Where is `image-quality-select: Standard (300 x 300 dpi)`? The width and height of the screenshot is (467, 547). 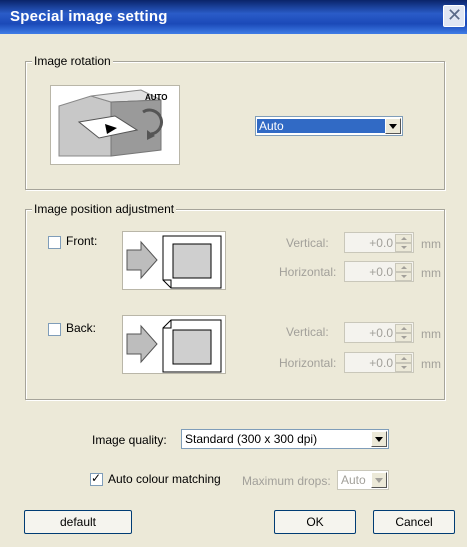 image-quality-select: Standard (300 x 300 dpi) is located at coordinates (285, 439).